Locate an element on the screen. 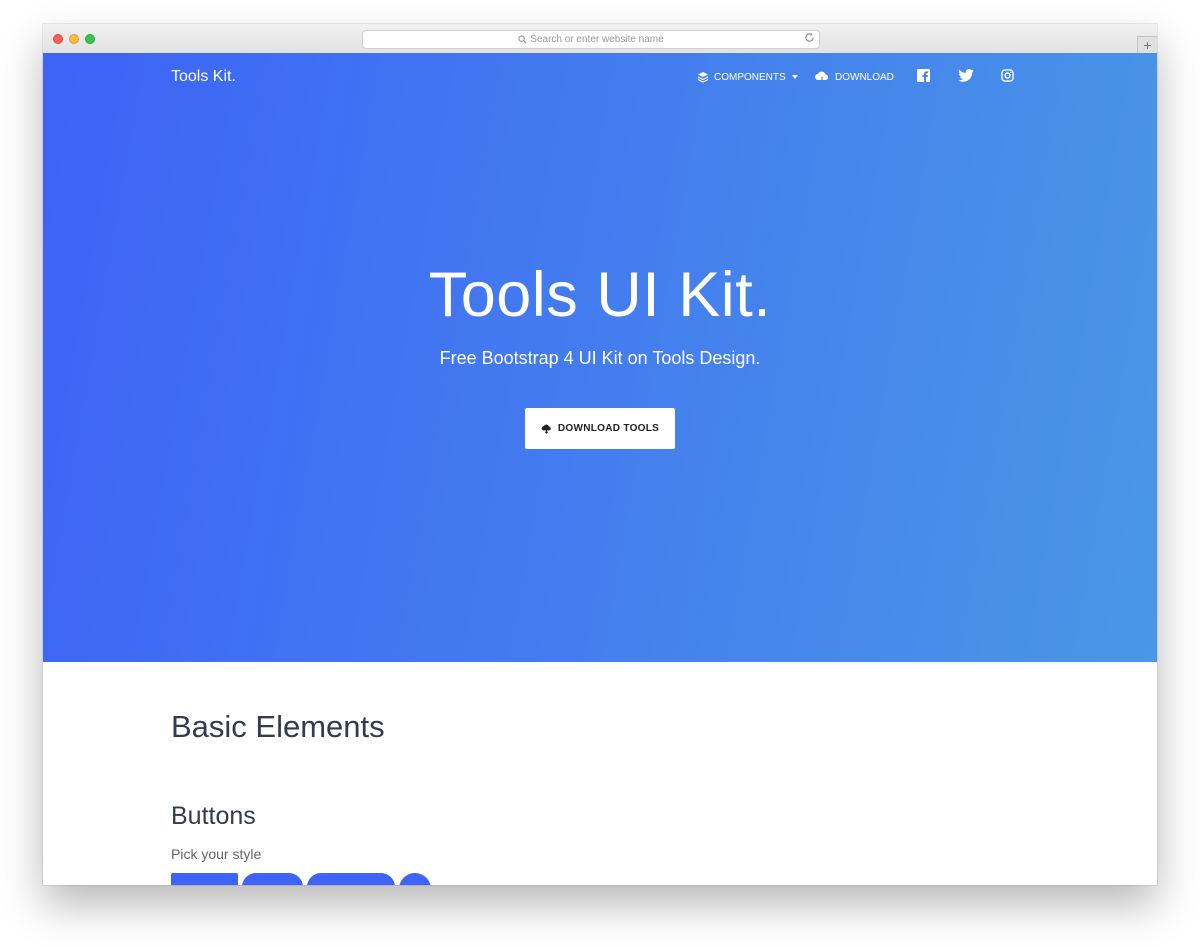 The image size is (1200, 946). close-window-button is located at coordinates (58, 39).